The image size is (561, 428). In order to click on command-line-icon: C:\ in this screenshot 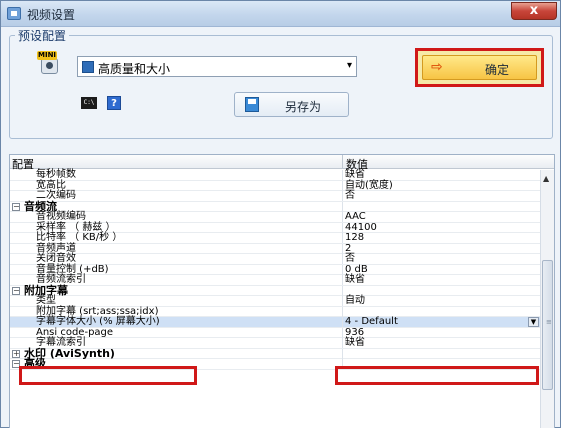, I will do `click(89, 103)`.